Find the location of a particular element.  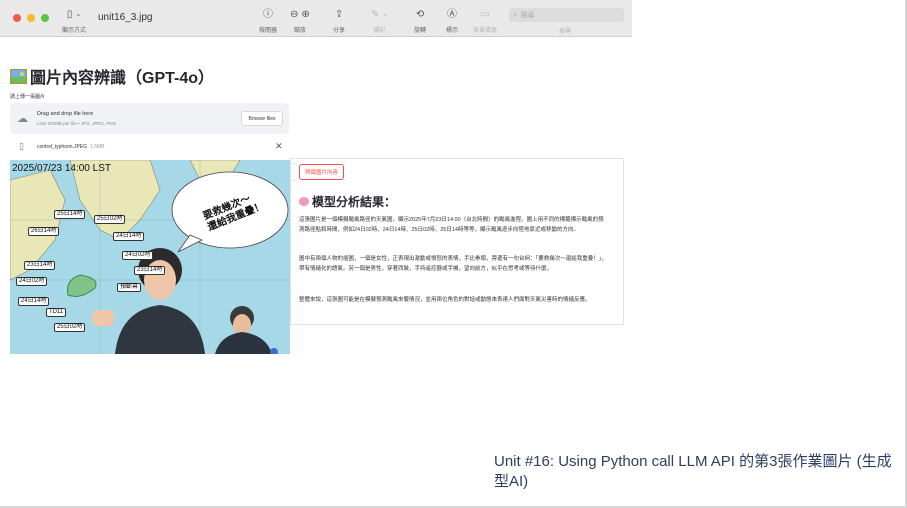

form-fill-button: ▭ 表單填寫 is located at coordinates (485, 21).